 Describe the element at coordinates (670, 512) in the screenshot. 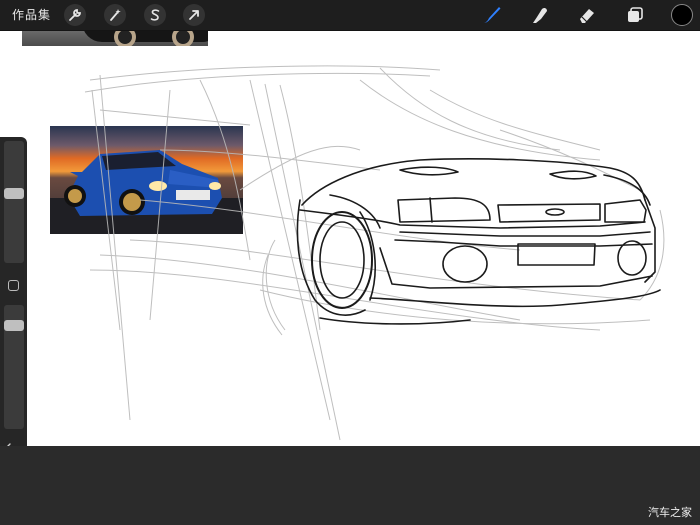

I see `watermark-text: 汽车之家` at that location.